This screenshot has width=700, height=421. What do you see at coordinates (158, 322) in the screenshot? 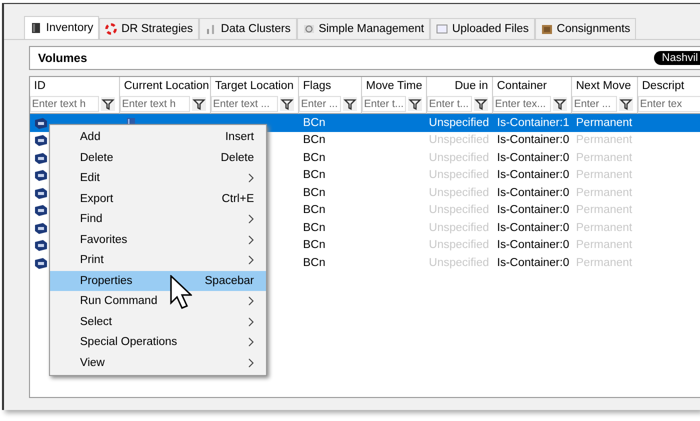
I see `menu-item: Select` at bounding box center [158, 322].